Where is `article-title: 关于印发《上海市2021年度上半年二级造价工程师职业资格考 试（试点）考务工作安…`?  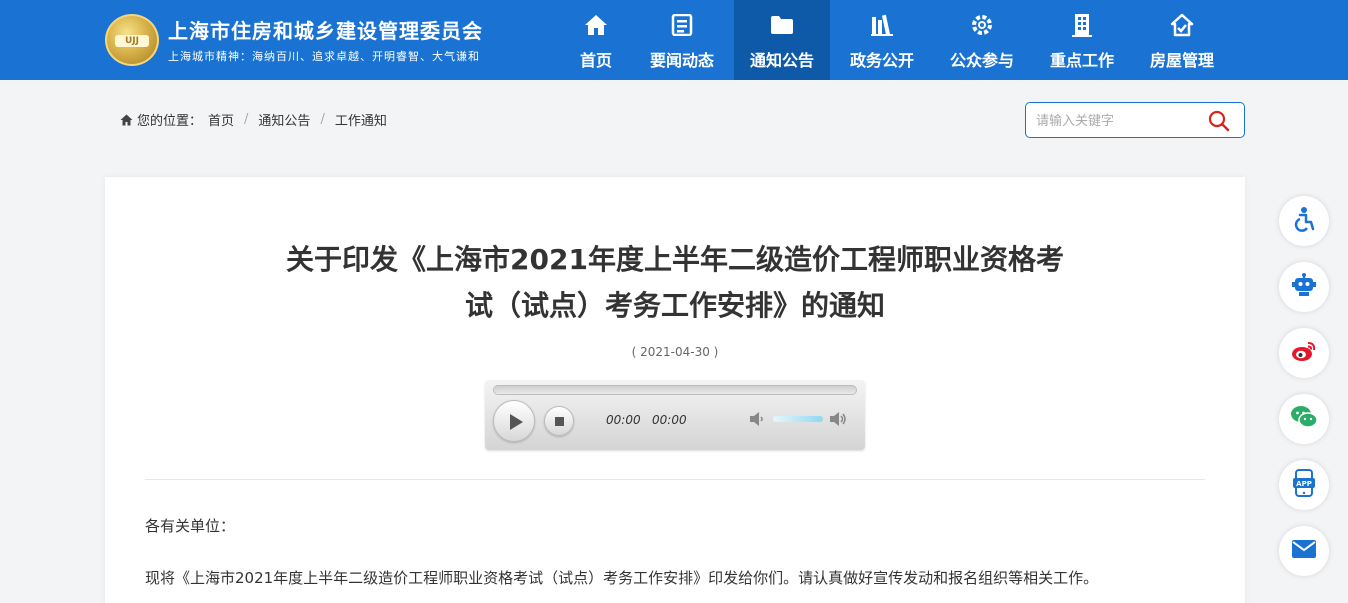 article-title: 关于印发《上海市2021年度上半年二级造价工程师职业资格考 试（试点）考务工作安… is located at coordinates (675, 283).